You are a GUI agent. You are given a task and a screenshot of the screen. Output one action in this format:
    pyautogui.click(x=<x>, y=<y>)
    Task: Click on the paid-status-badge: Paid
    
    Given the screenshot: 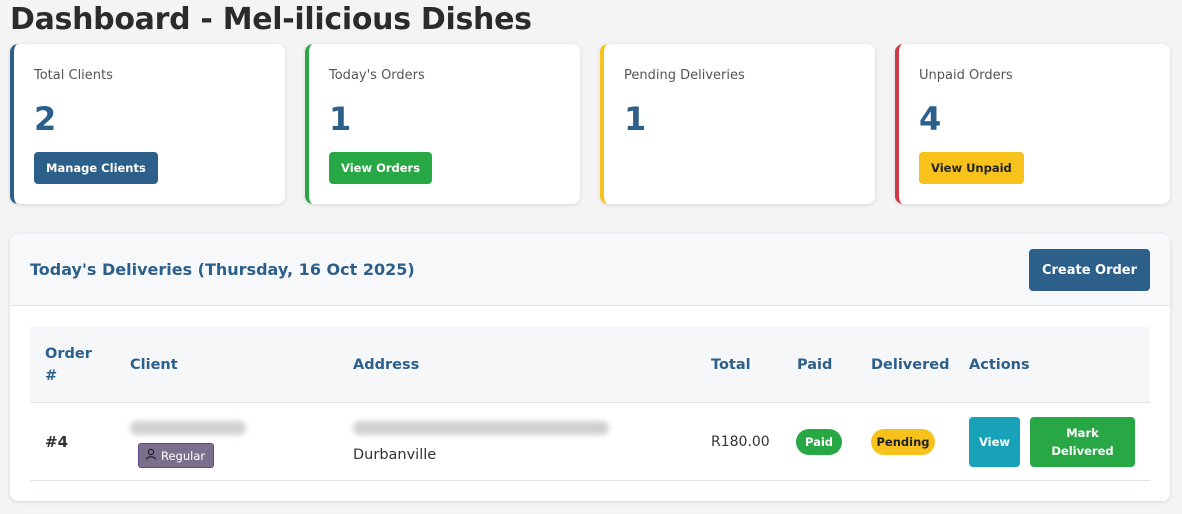 What is the action you would take?
    pyautogui.click(x=819, y=442)
    